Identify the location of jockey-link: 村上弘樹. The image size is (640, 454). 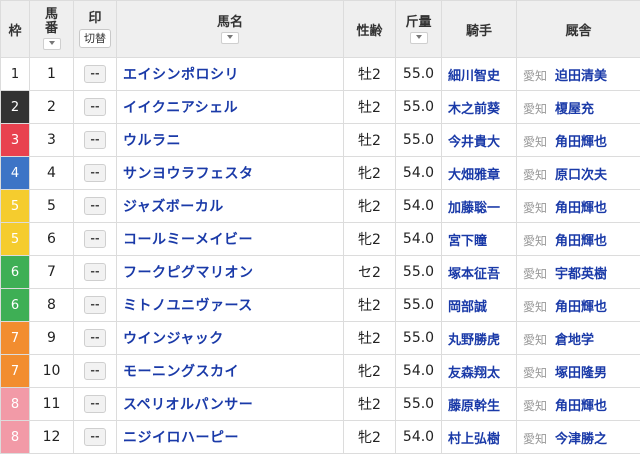
(479, 437).